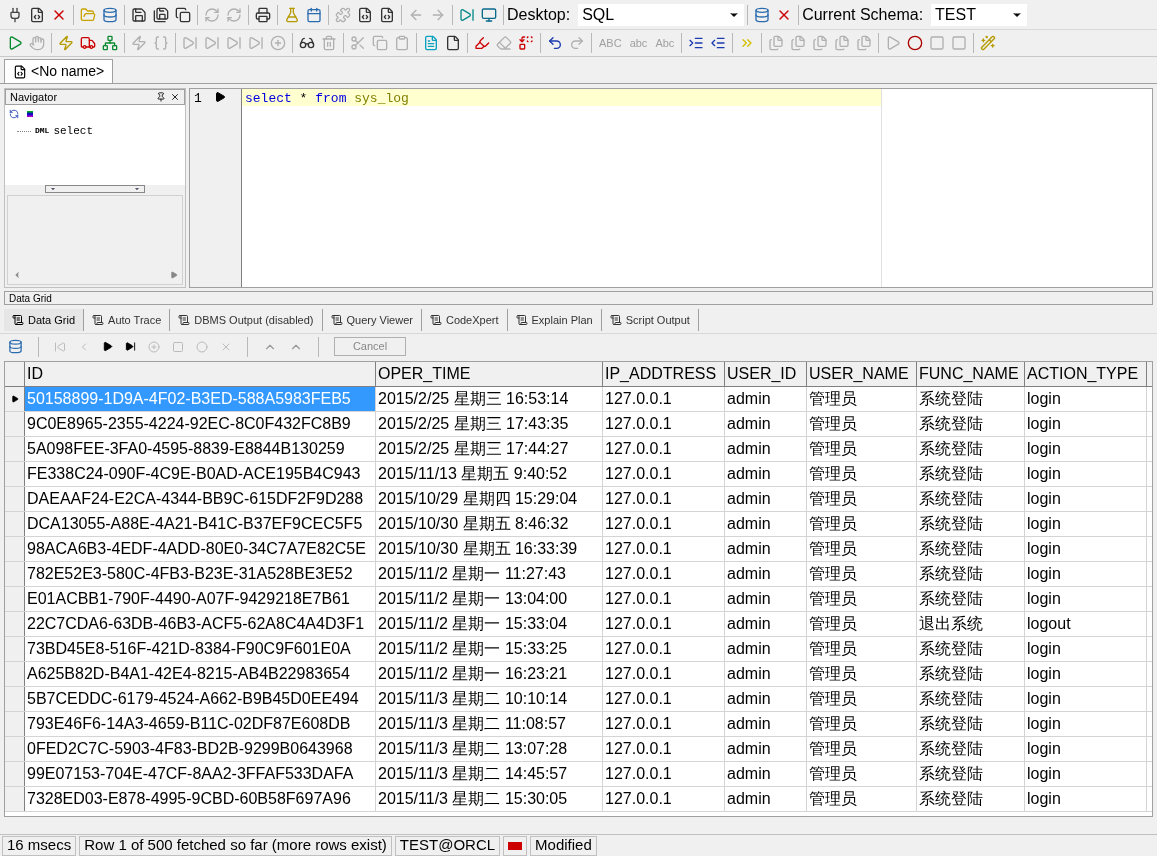 The height and width of the screenshot is (856, 1157). I want to click on result-tab: Script Output, so click(650, 320).